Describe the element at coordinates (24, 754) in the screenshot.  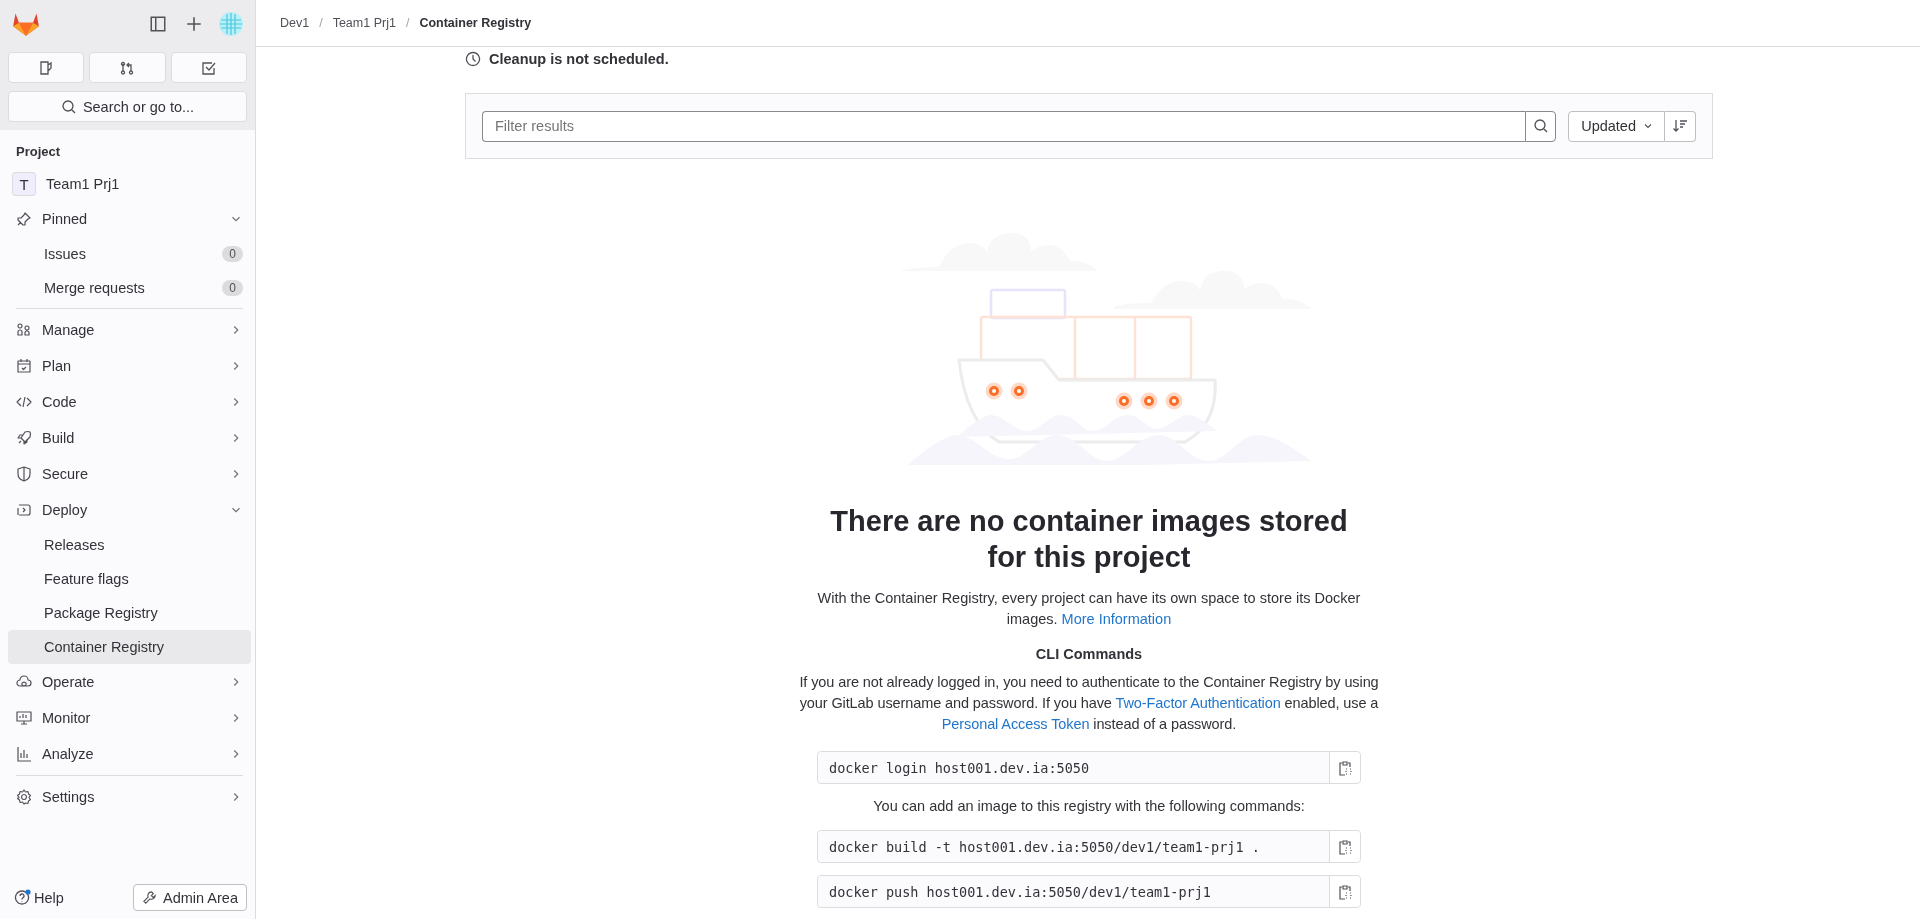
I see `chart-icon` at that location.